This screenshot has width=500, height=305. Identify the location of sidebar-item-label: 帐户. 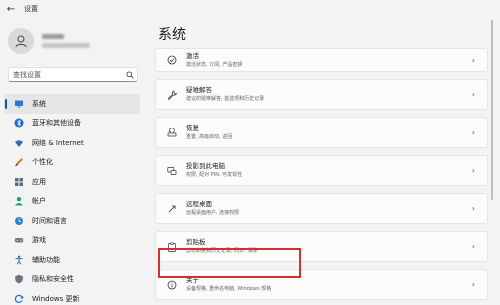
(39, 201).